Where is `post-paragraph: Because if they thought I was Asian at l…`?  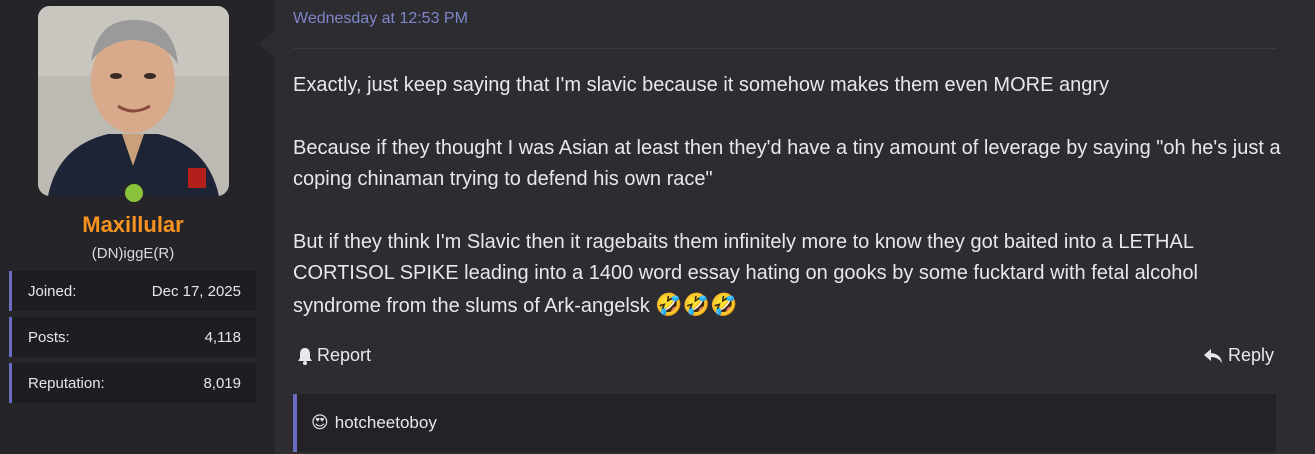
post-paragraph: Because if they thought I was Asian at l… is located at coordinates (787, 163).